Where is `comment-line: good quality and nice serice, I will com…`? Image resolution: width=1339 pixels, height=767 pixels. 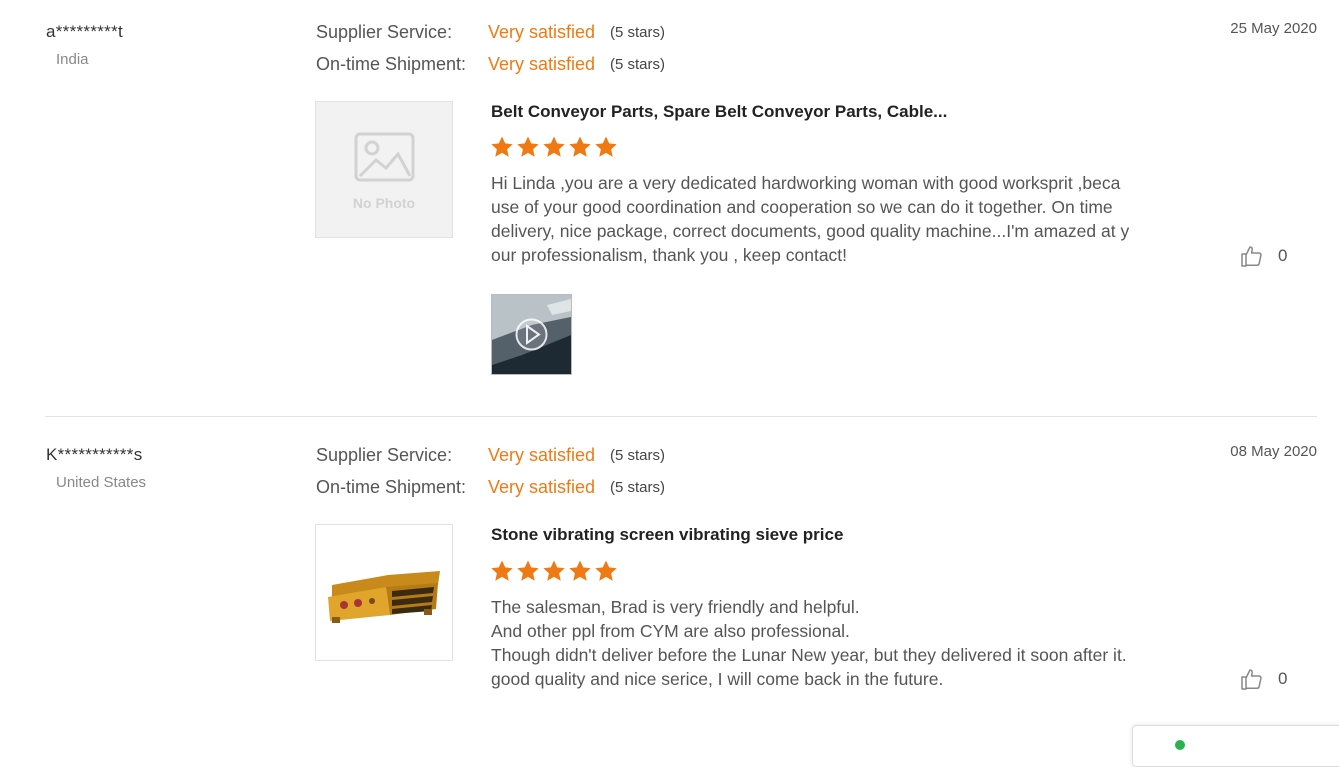
comment-line: good quality and nice serice, I will com… is located at coordinates (717, 679).